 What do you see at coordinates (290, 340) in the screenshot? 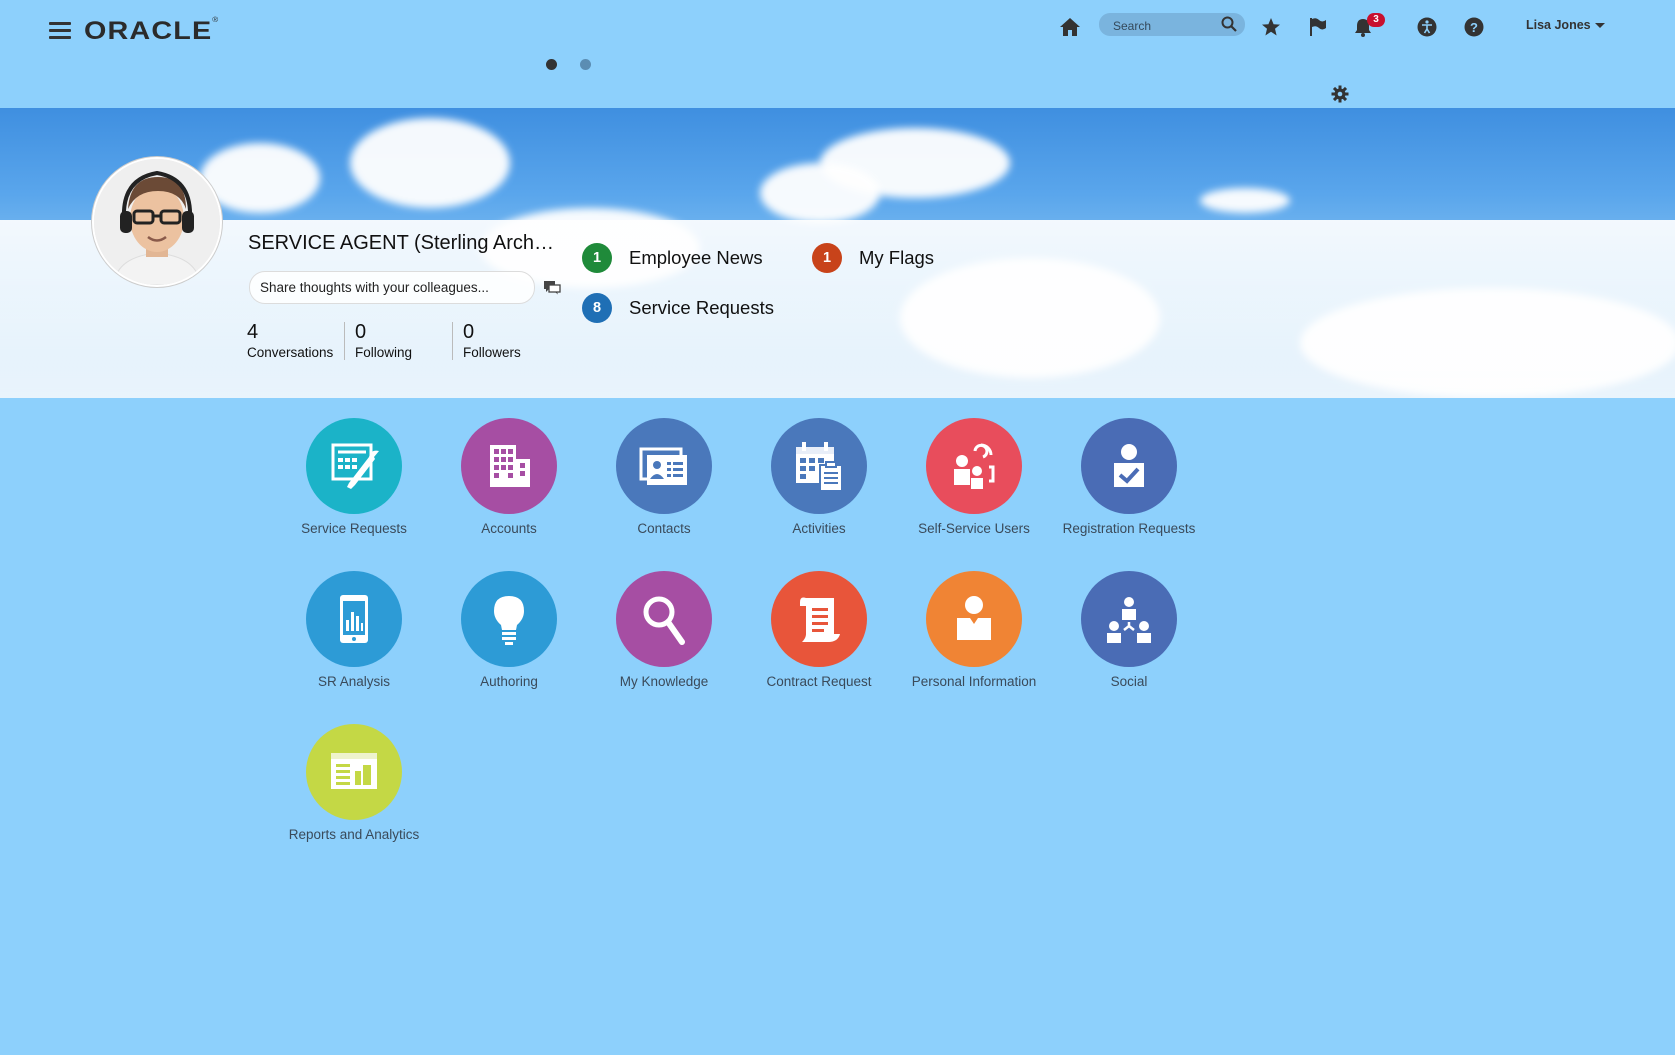
I see `stat-conversations: 4 Conversations` at bounding box center [290, 340].